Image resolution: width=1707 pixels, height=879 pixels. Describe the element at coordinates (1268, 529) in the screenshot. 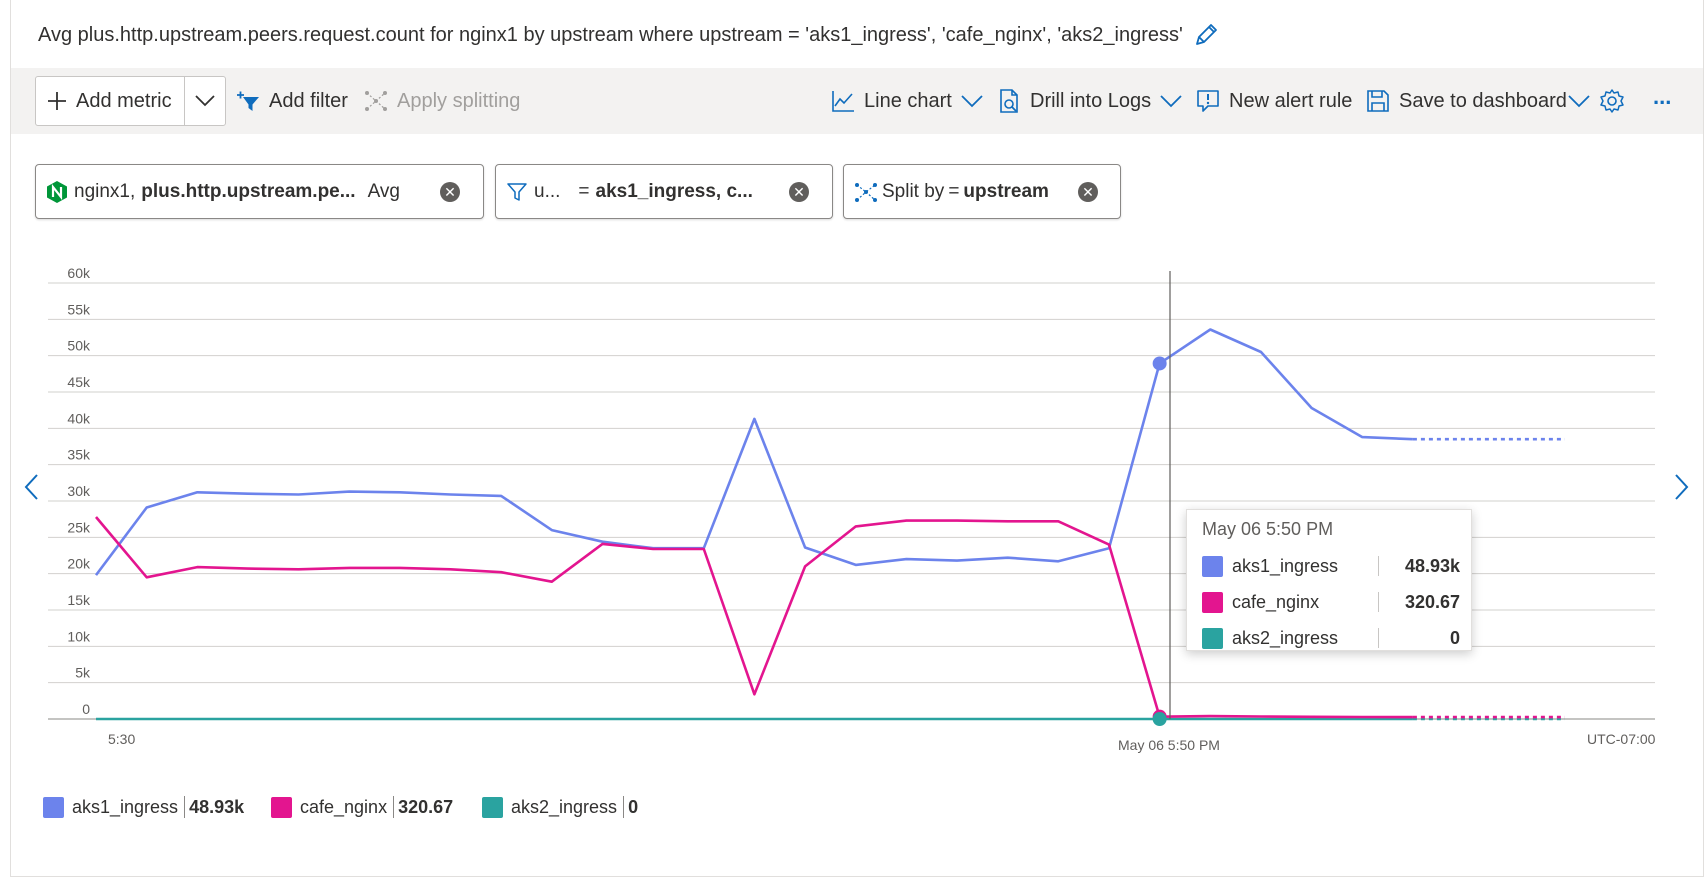

I see `tooltip-time: May 06 5:50 PM` at that location.